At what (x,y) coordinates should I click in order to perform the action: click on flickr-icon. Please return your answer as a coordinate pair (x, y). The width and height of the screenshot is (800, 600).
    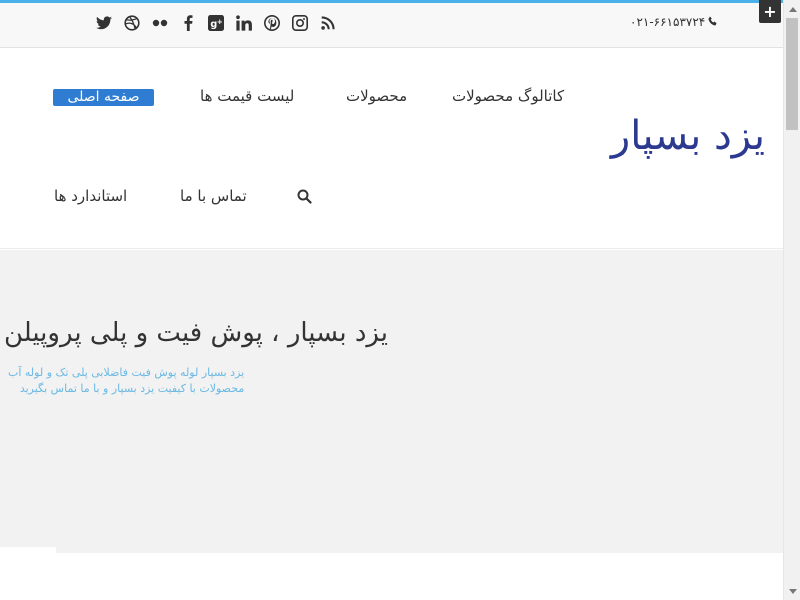
    Looking at the image, I should click on (160, 23).